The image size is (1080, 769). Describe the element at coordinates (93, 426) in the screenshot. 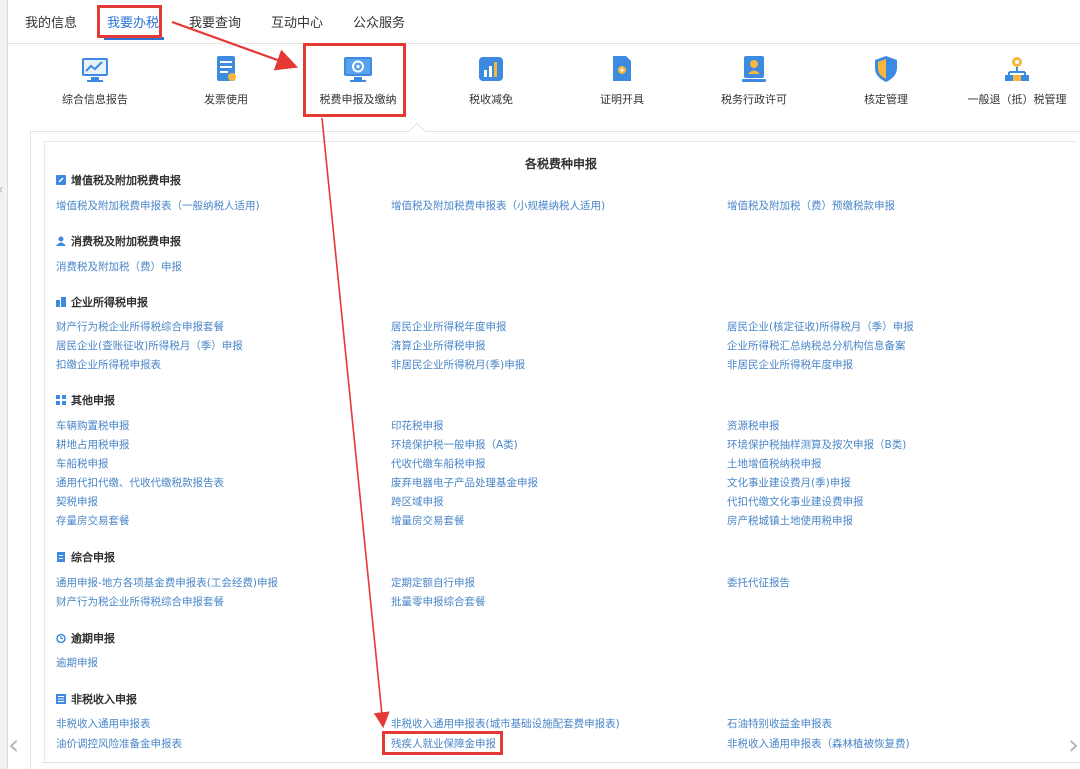

I see `link-other-0: 车辆购置税申报` at that location.